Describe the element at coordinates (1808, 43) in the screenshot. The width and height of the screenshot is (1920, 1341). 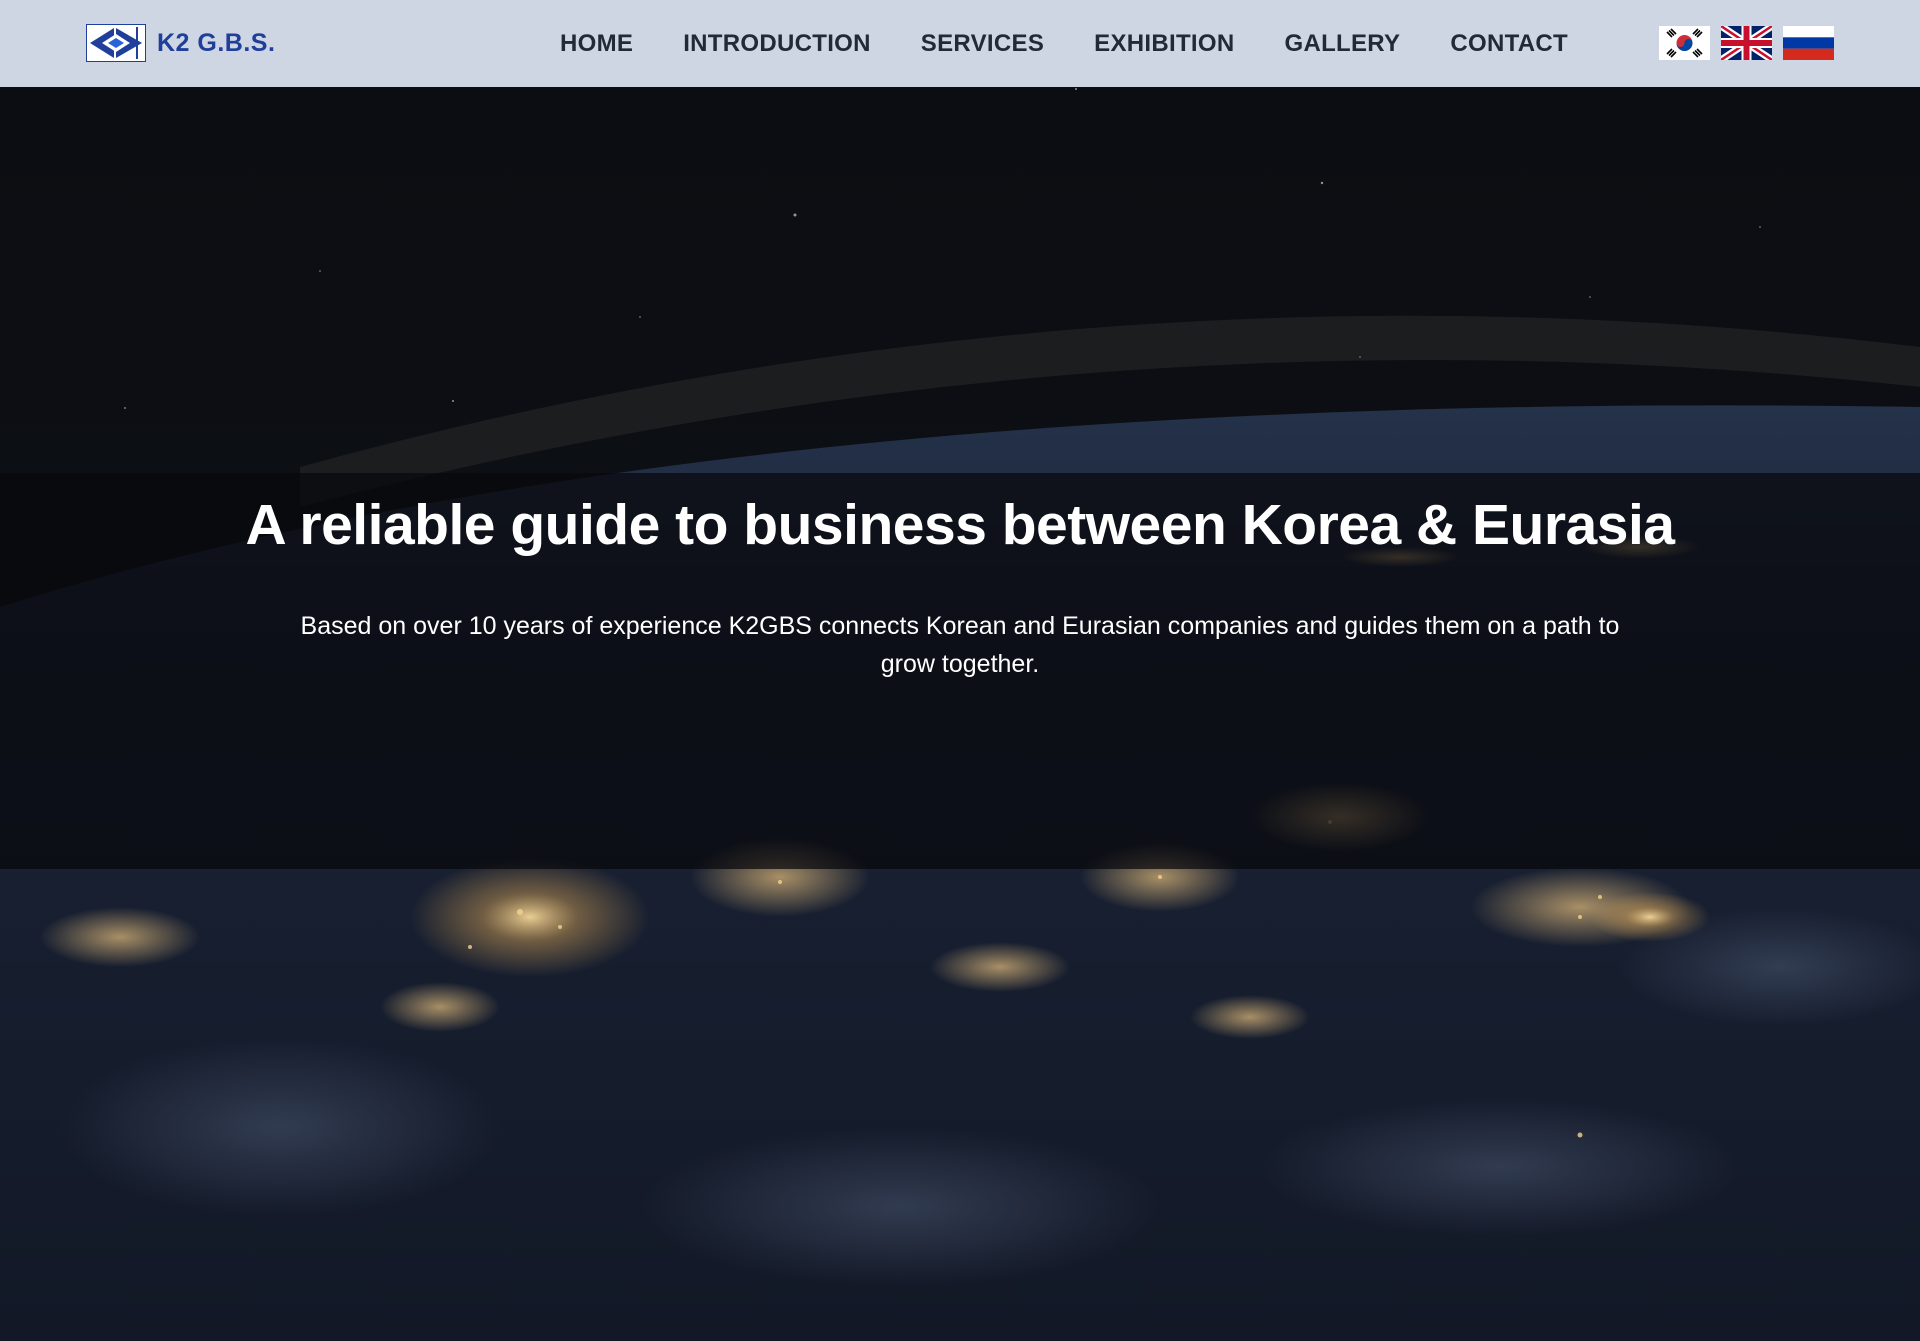
I see `russian-flag-icon` at that location.